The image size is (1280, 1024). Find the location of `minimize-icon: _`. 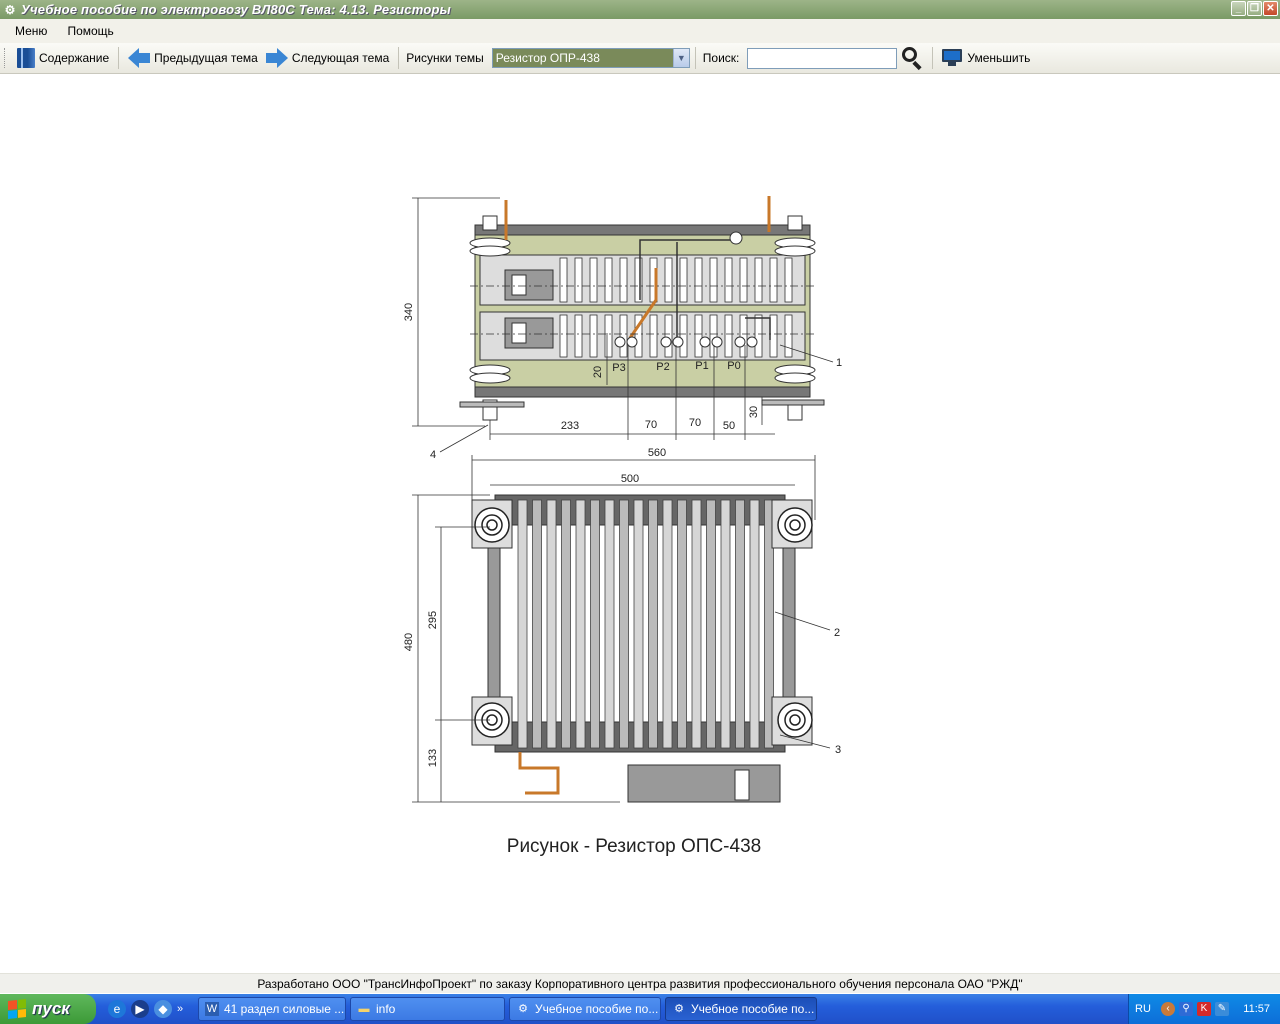

minimize-icon: _ is located at coordinates (1238, 8).